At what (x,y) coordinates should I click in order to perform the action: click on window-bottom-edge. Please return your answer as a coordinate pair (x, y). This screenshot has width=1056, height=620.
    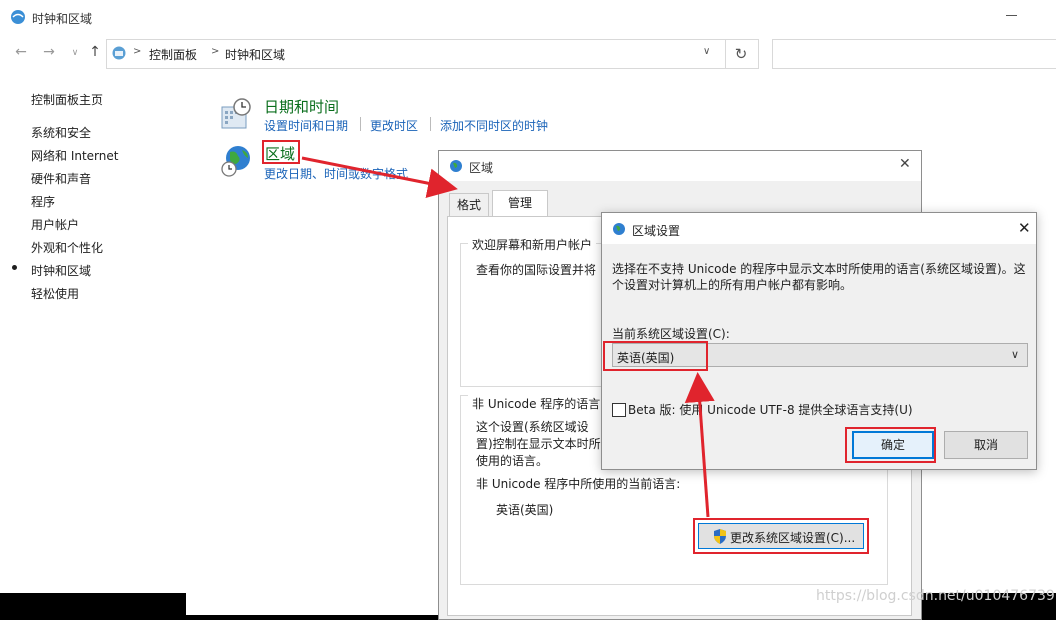
    Looking at the image, I should click on (312, 604).